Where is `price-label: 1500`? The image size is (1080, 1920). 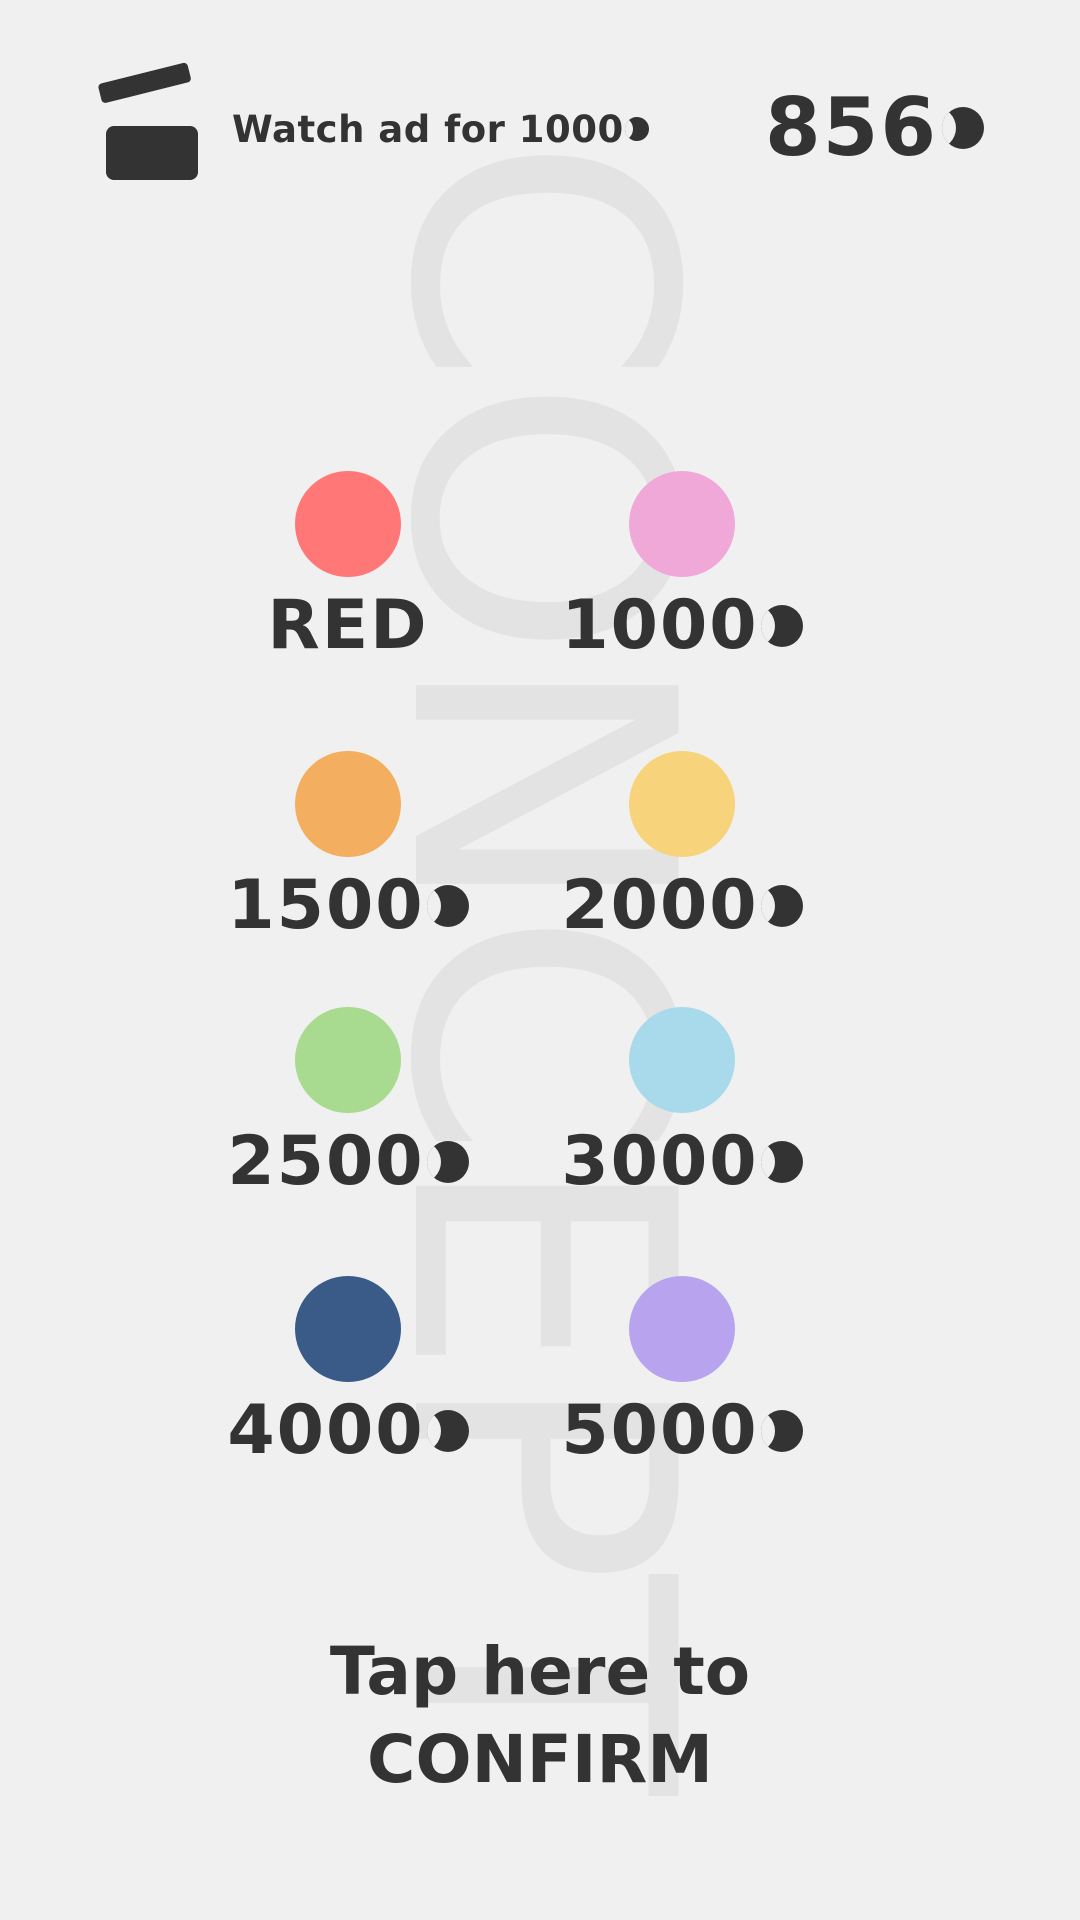 price-label: 1500 is located at coordinates (348, 906).